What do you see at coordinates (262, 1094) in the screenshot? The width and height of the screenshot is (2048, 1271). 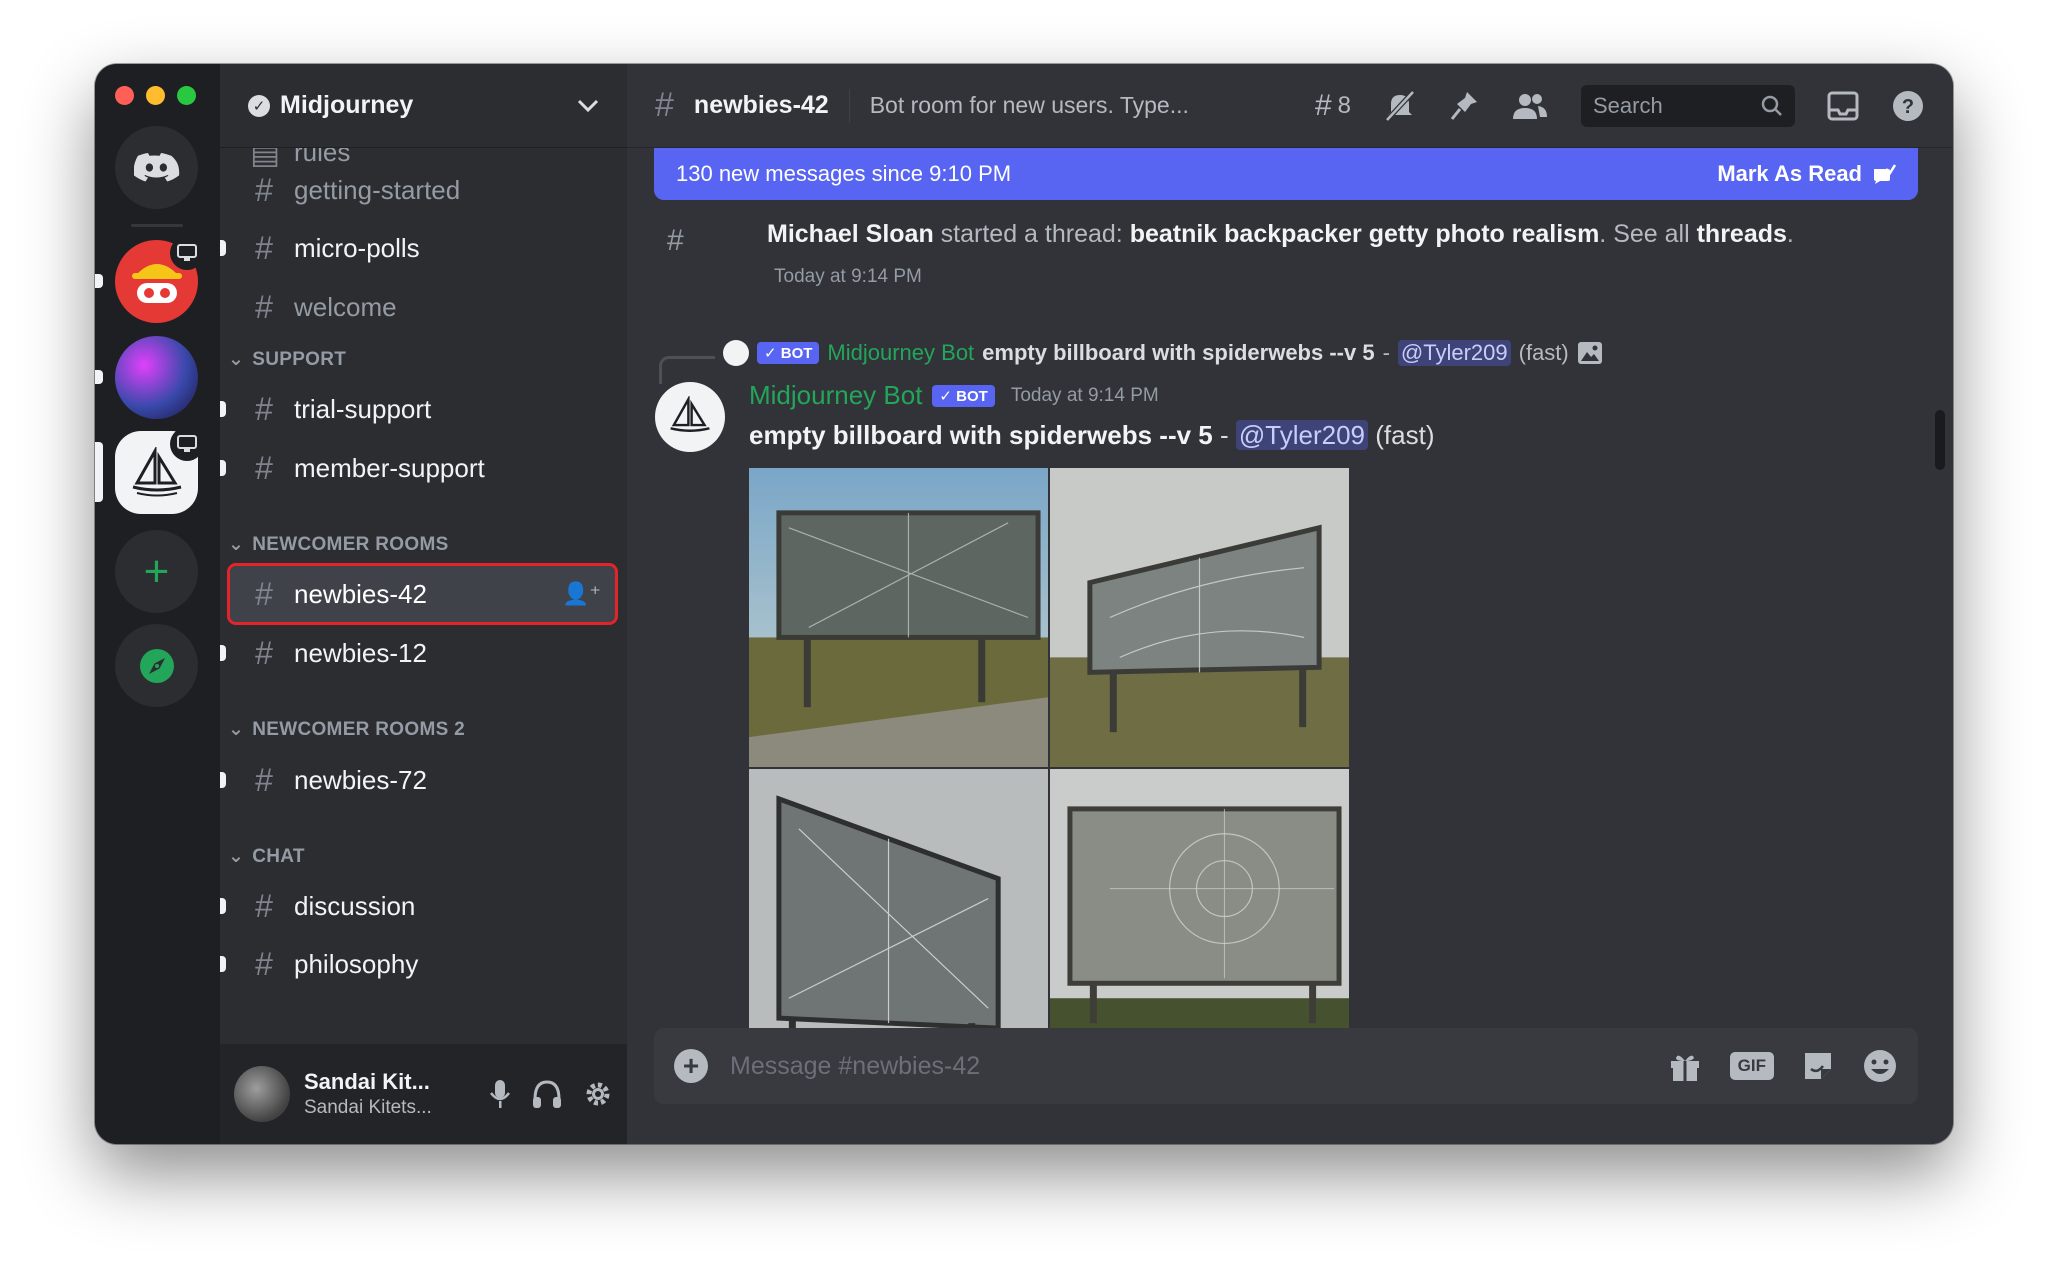 I see `avatar` at bounding box center [262, 1094].